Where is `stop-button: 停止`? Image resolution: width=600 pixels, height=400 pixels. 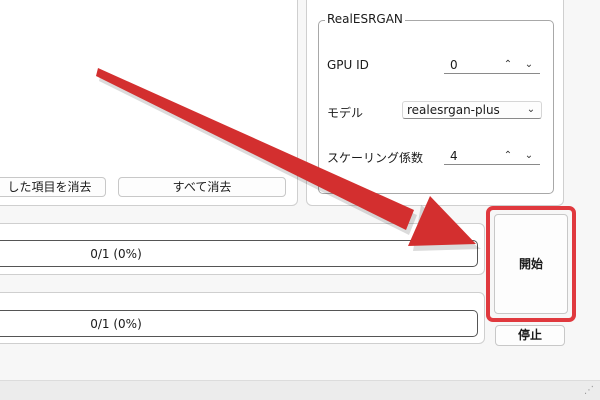 stop-button: 停止 is located at coordinates (530, 335).